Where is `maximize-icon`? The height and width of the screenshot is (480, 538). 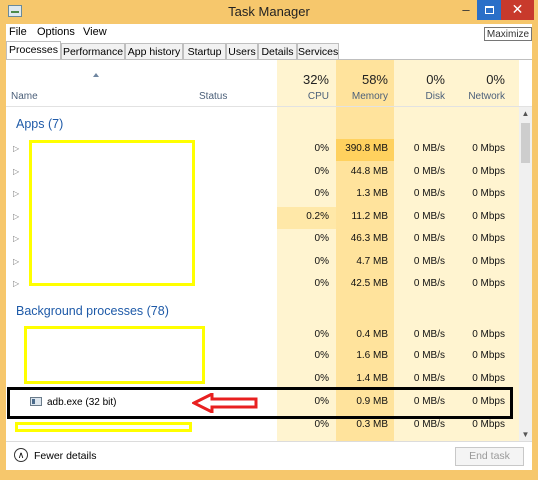 maximize-icon is located at coordinates (489, 10).